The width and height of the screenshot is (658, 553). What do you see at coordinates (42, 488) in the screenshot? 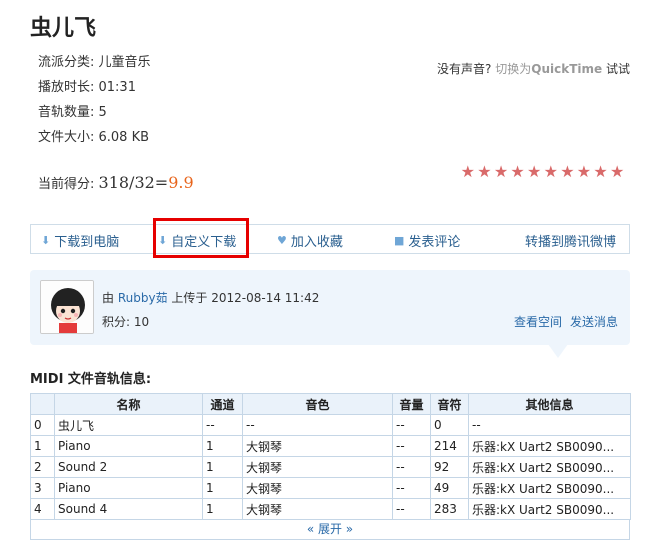
I see `cell-index: 3` at bounding box center [42, 488].